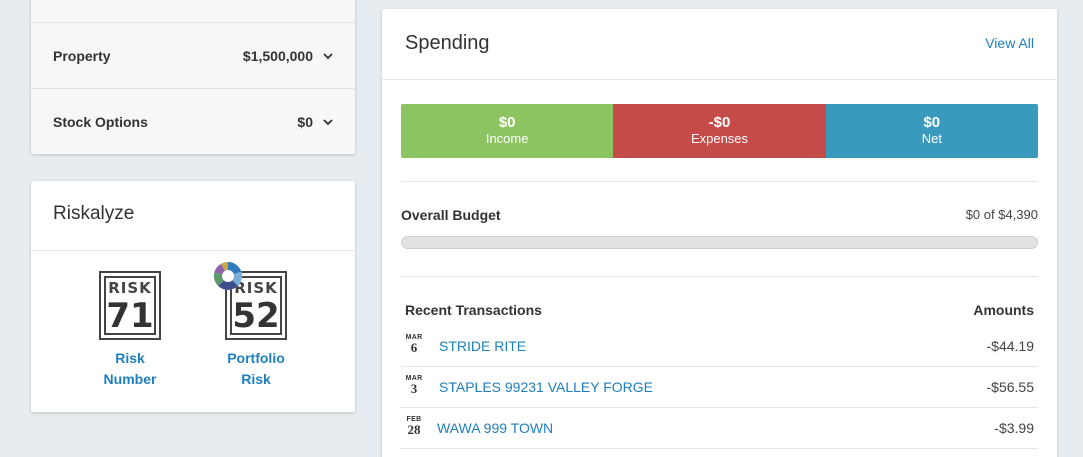 Image resolution: width=1083 pixels, height=457 pixels. What do you see at coordinates (1009, 43) in the screenshot?
I see `view-all-link: View All` at bounding box center [1009, 43].